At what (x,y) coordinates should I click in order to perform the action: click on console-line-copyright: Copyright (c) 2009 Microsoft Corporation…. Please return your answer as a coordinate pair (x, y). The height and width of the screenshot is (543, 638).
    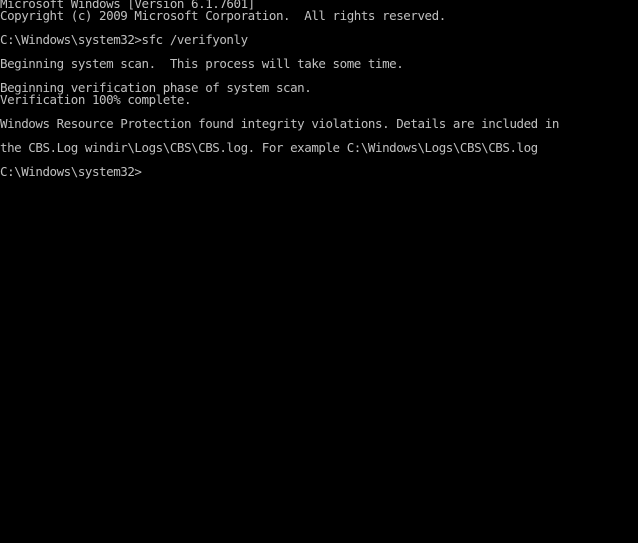
    Looking at the image, I should click on (223, 15).